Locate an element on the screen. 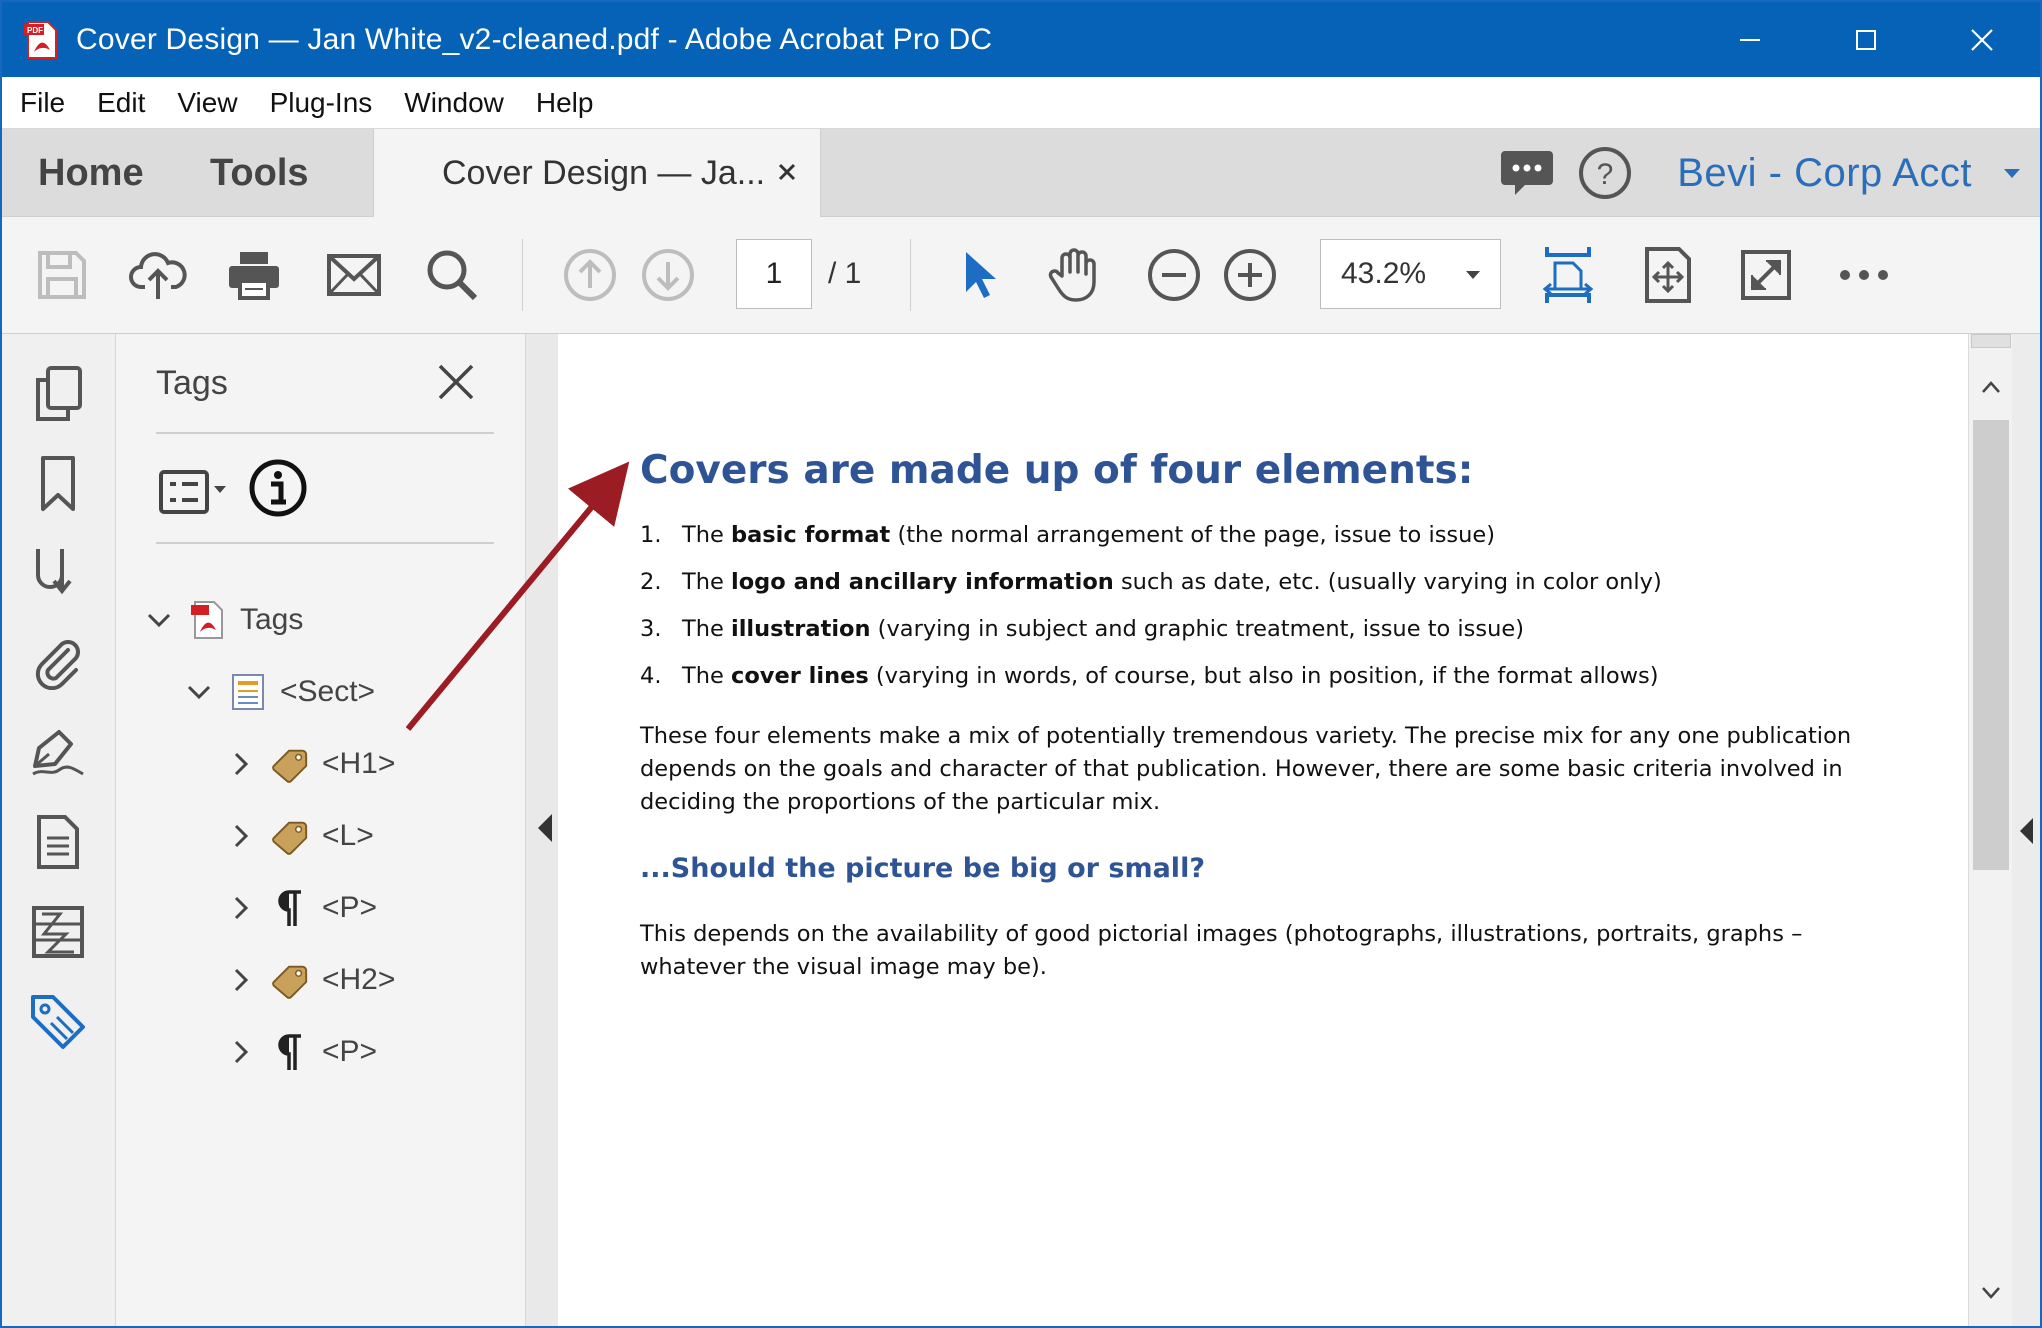 The image size is (2042, 1328). tab-tools: Tools is located at coordinates (259, 173).